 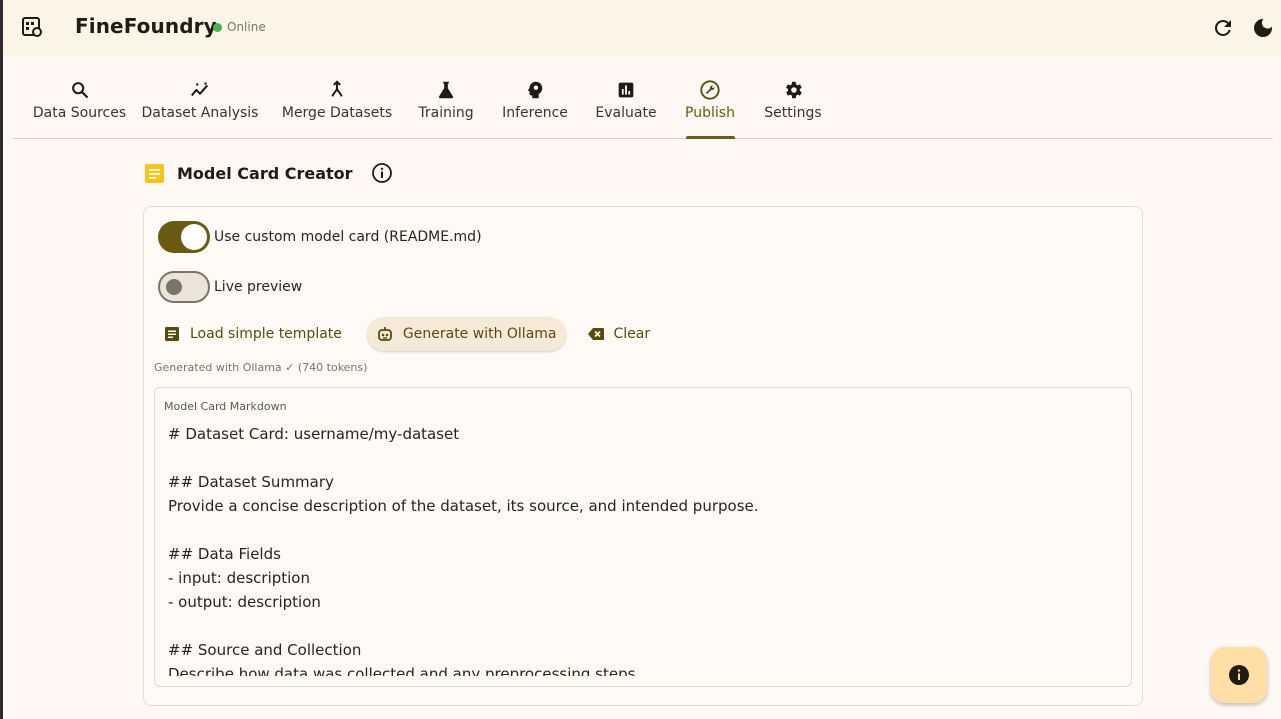 What do you see at coordinates (258, 287) in the screenshot?
I see `live-preview-label: Live preview` at bounding box center [258, 287].